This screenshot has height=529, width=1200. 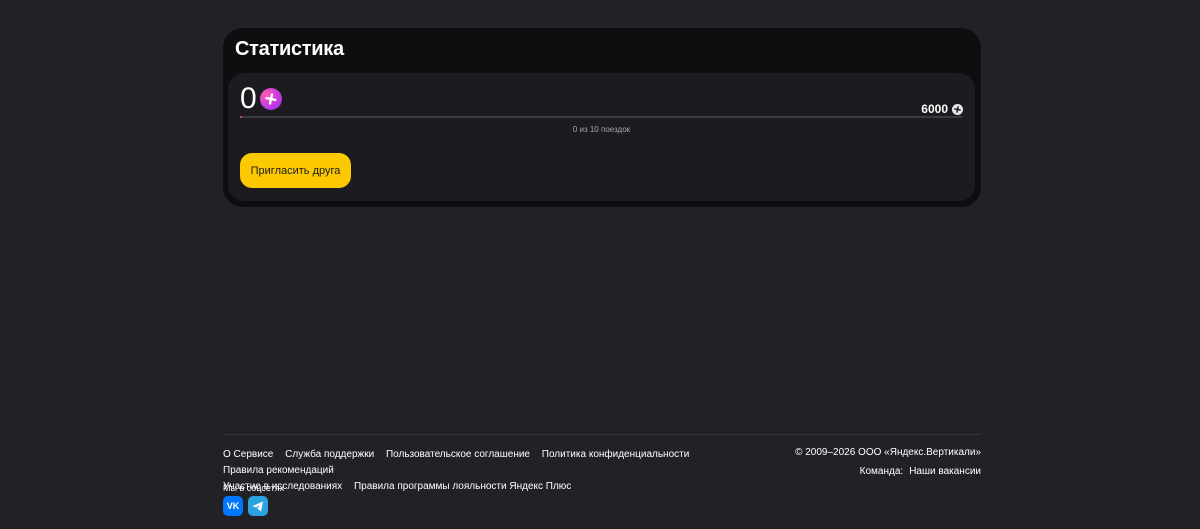 I want to click on footer-link-user-agreement: Пользовательское соглашение, so click(x=458, y=454).